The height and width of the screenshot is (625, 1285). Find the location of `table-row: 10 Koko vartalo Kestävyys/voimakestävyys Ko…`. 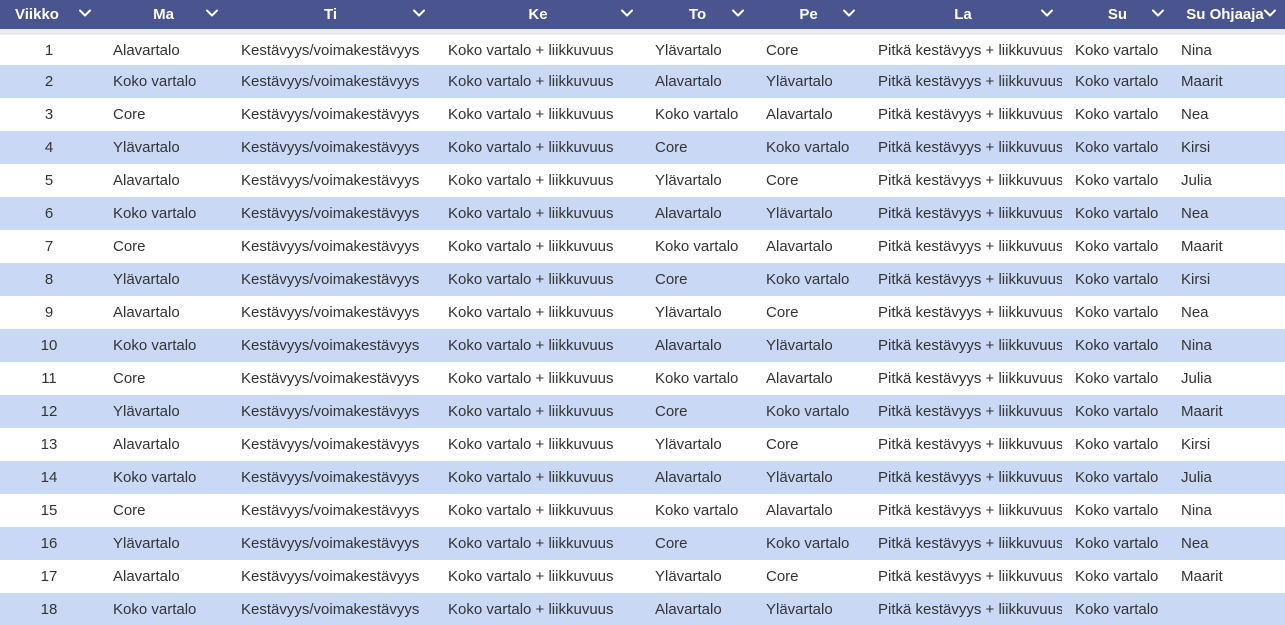

table-row: 10 Koko vartalo Kestävyys/voimakestävyys Ko… is located at coordinates (642, 345).